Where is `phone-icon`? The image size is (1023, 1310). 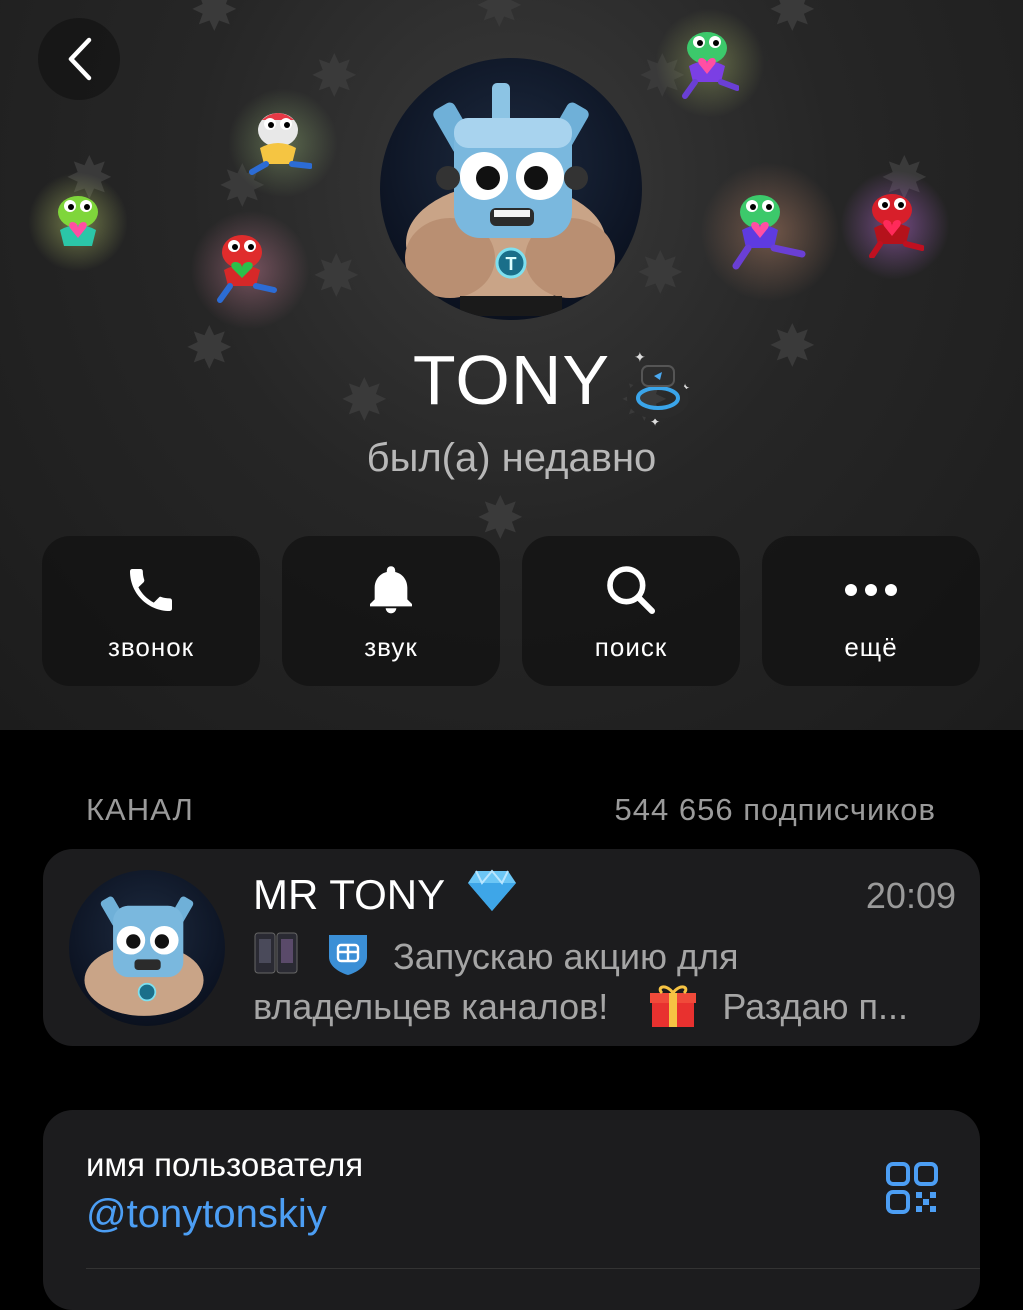
phone-icon is located at coordinates (151, 590).